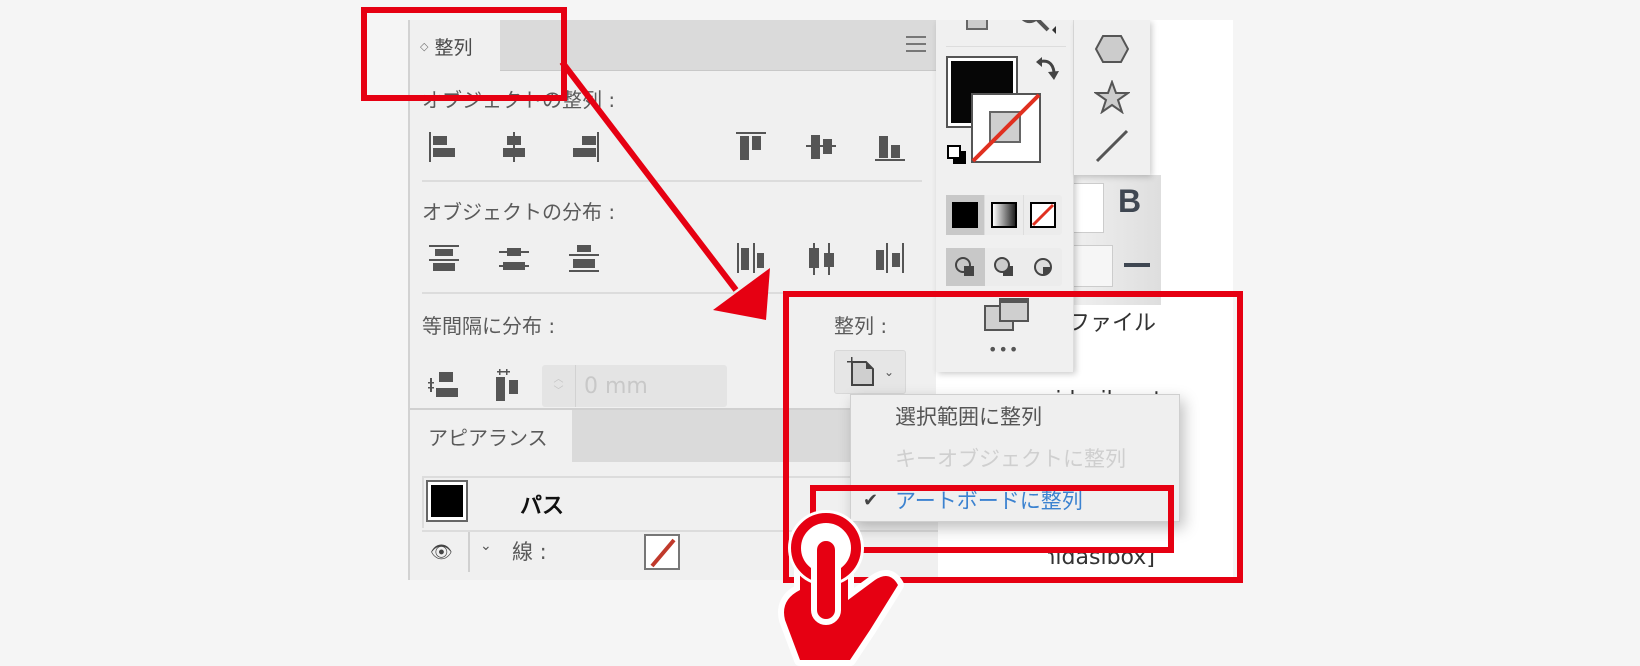 The image size is (1640, 666). I want to click on horizontal-distribute-center-icon, so click(821, 258).